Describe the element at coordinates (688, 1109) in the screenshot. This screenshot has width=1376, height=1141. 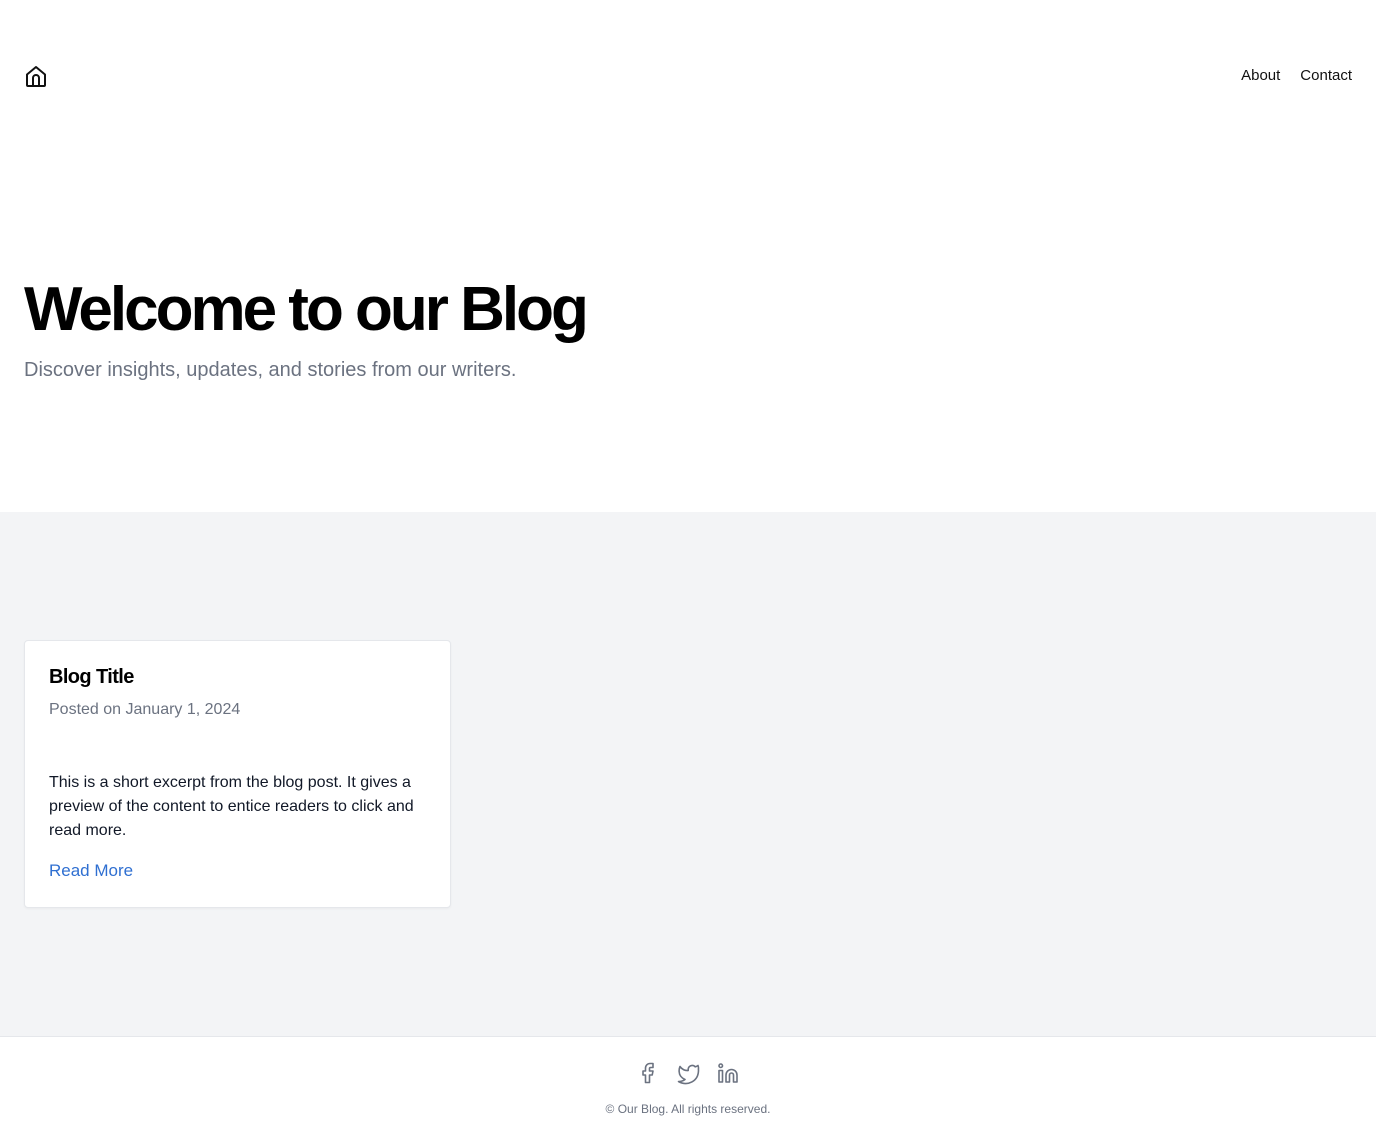
I see `copyright-text: © Our Blog. All rights reserved.` at that location.